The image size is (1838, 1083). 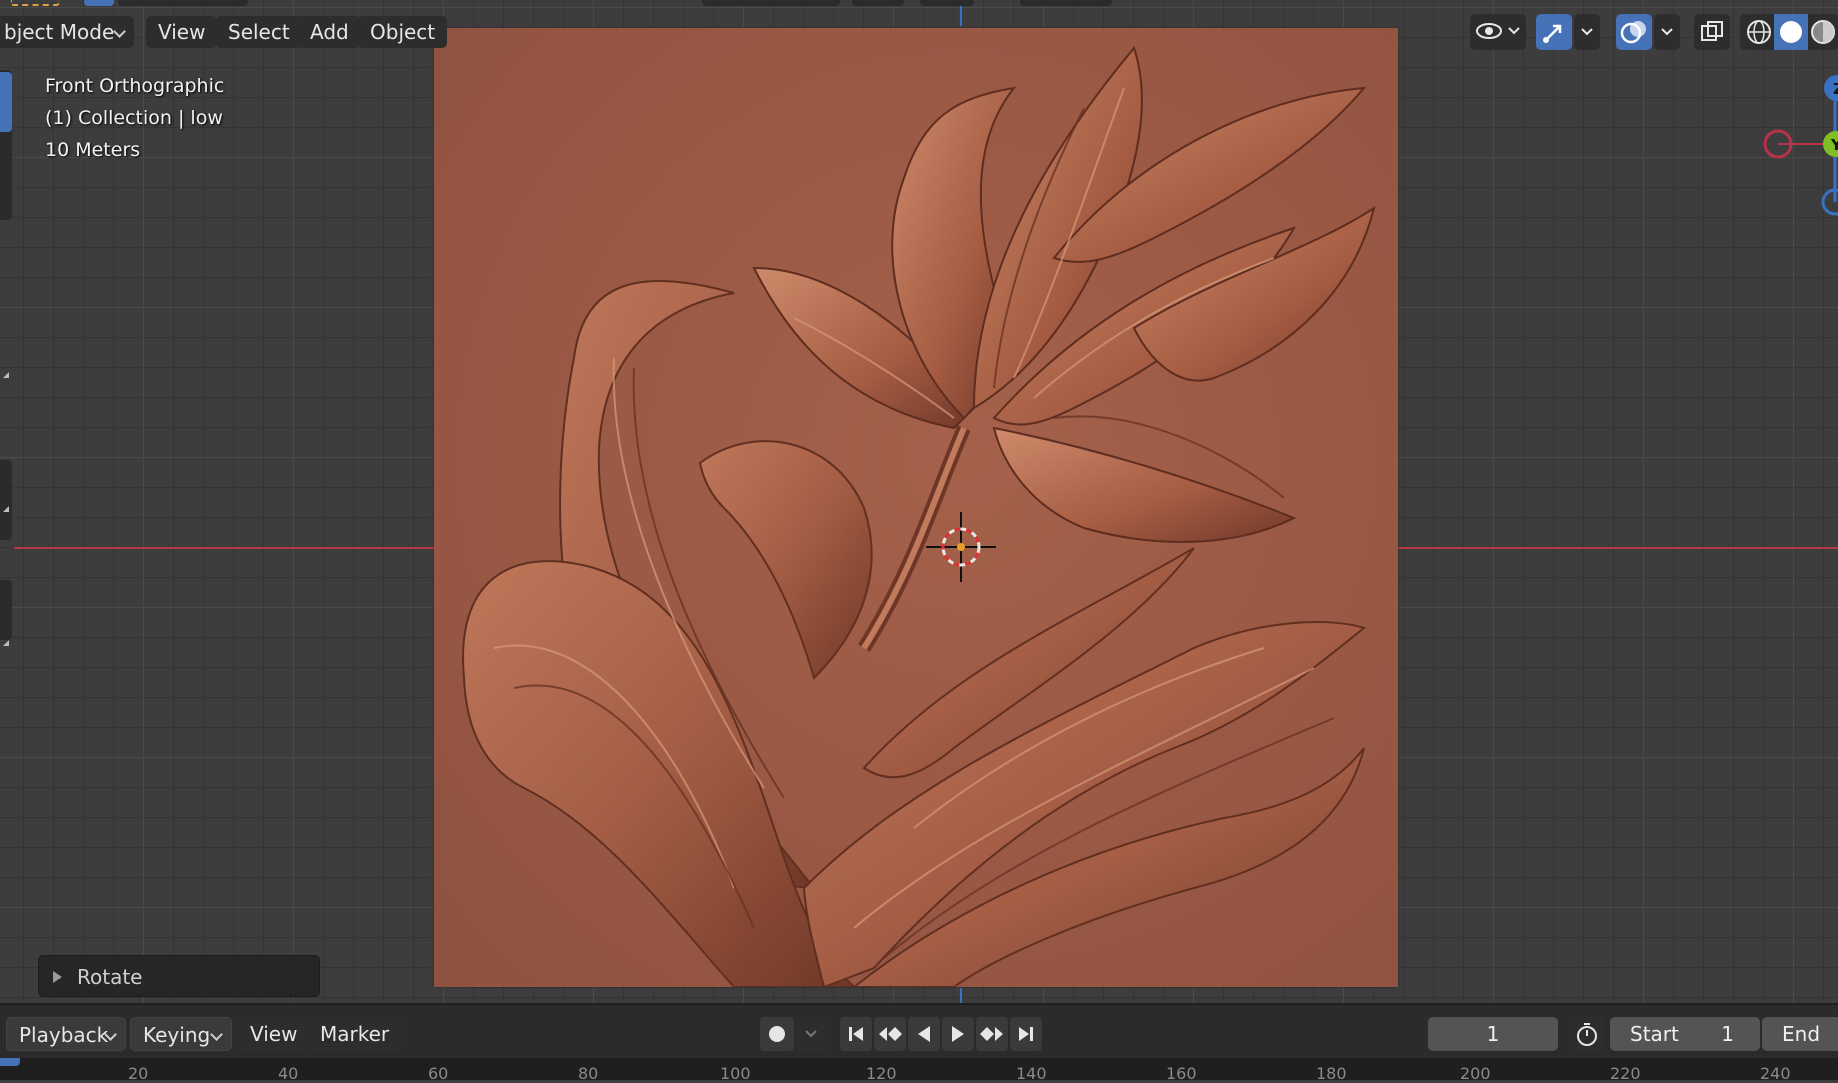 I want to click on ruler-mark: 100, so click(x=735, y=1073).